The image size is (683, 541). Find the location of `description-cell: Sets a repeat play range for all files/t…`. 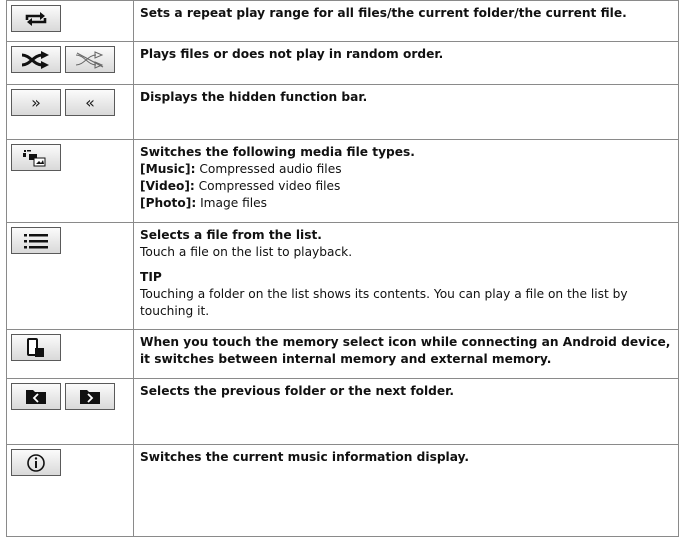

description-cell: Sets a repeat play range for all files/t… is located at coordinates (406, 21).